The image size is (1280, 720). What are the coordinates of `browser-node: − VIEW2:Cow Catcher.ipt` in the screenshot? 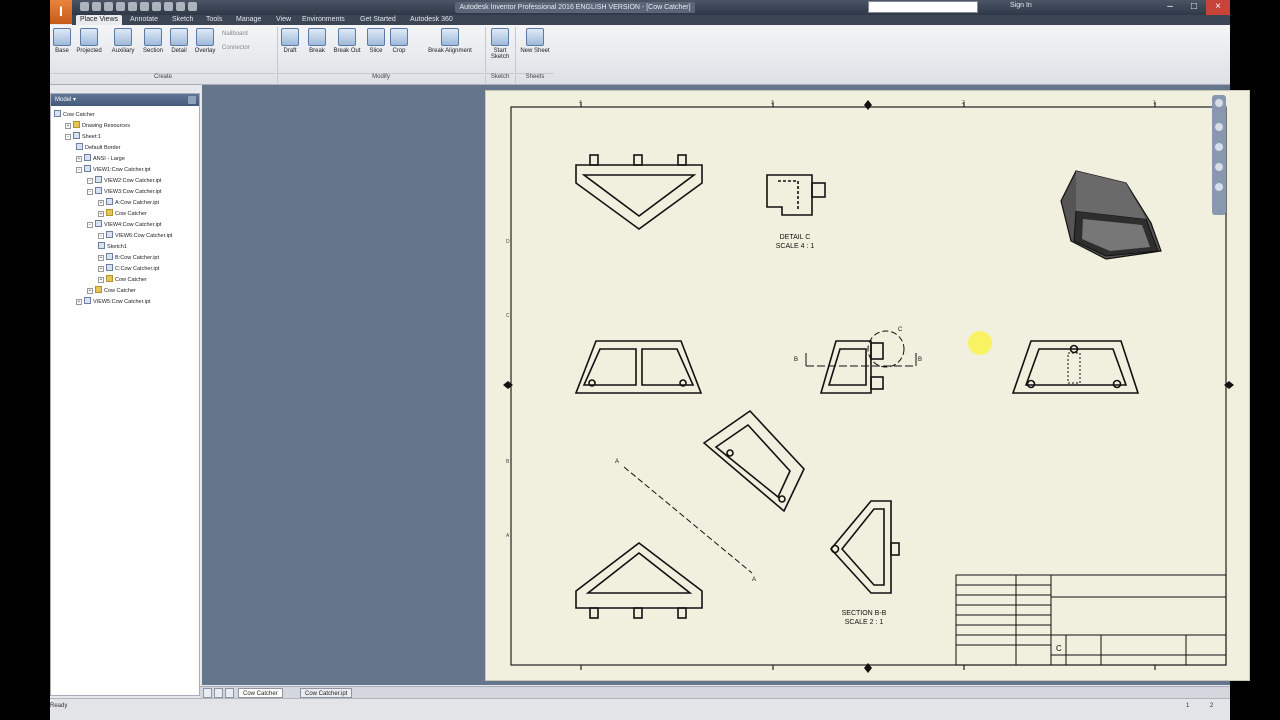 It's located at (124, 181).